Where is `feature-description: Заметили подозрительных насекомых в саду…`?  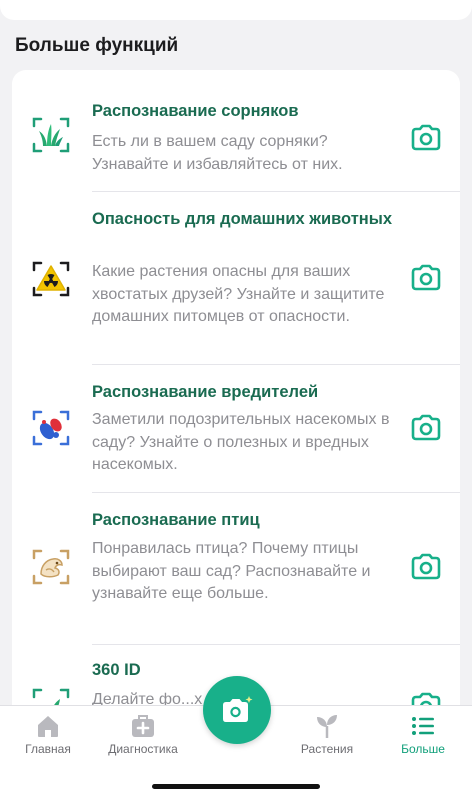
feature-description: Заметили подозрительных насекомых в саду… is located at coordinates (241, 442).